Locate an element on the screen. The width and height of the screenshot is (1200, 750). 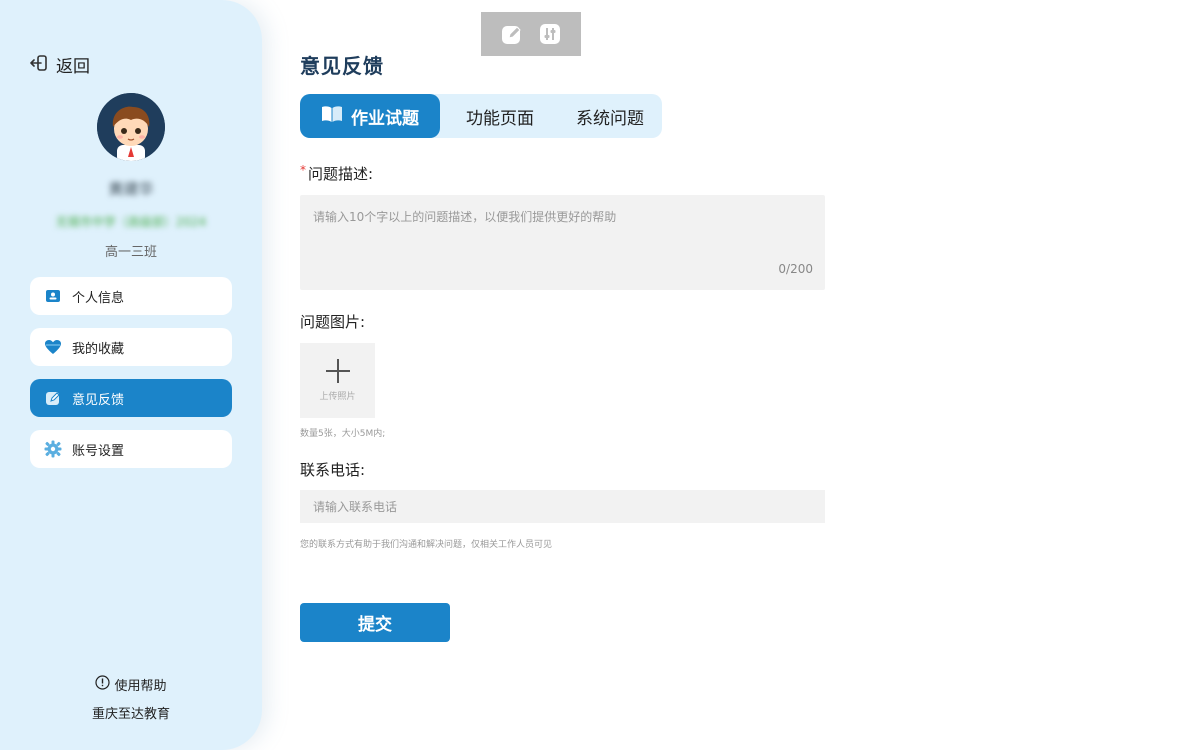
description-label-text: 问题描述: is located at coordinates (341, 174).